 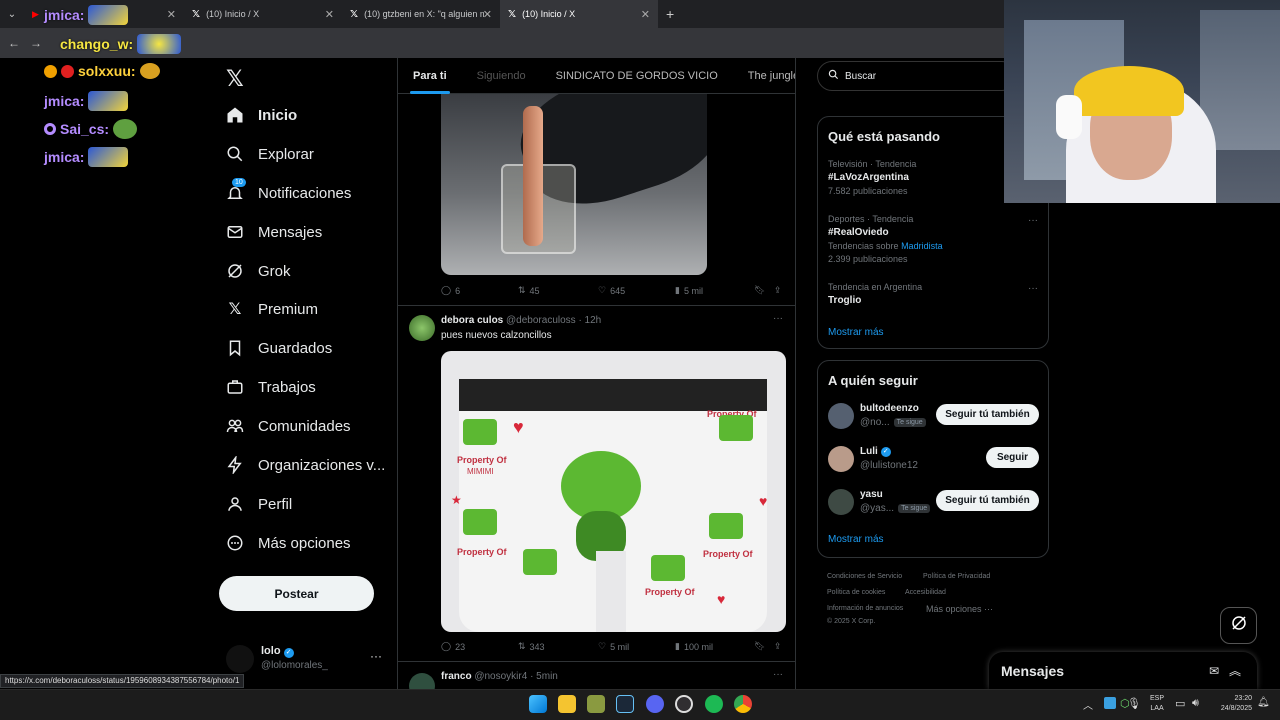 I want to click on sidebar-item-inicio: Inicio, so click(x=261, y=115).